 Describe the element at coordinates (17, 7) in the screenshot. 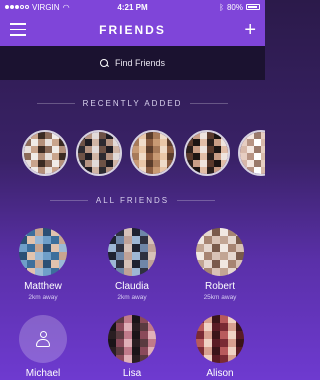

I see `signal-icon` at that location.